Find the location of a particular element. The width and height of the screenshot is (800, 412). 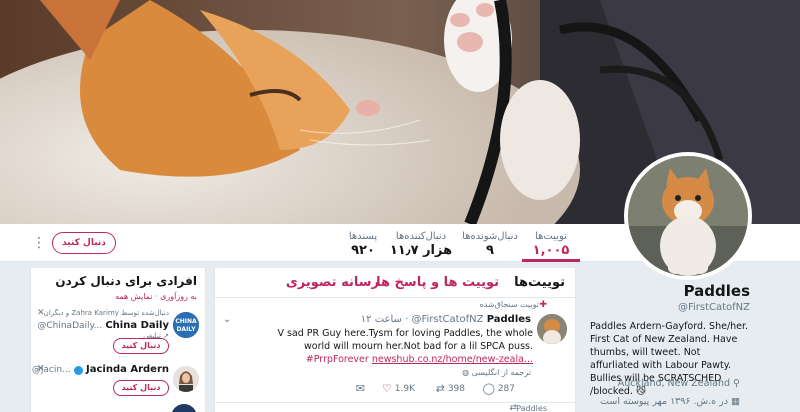

stat-likes-label: پسندها is located at coordinates (363, 236).